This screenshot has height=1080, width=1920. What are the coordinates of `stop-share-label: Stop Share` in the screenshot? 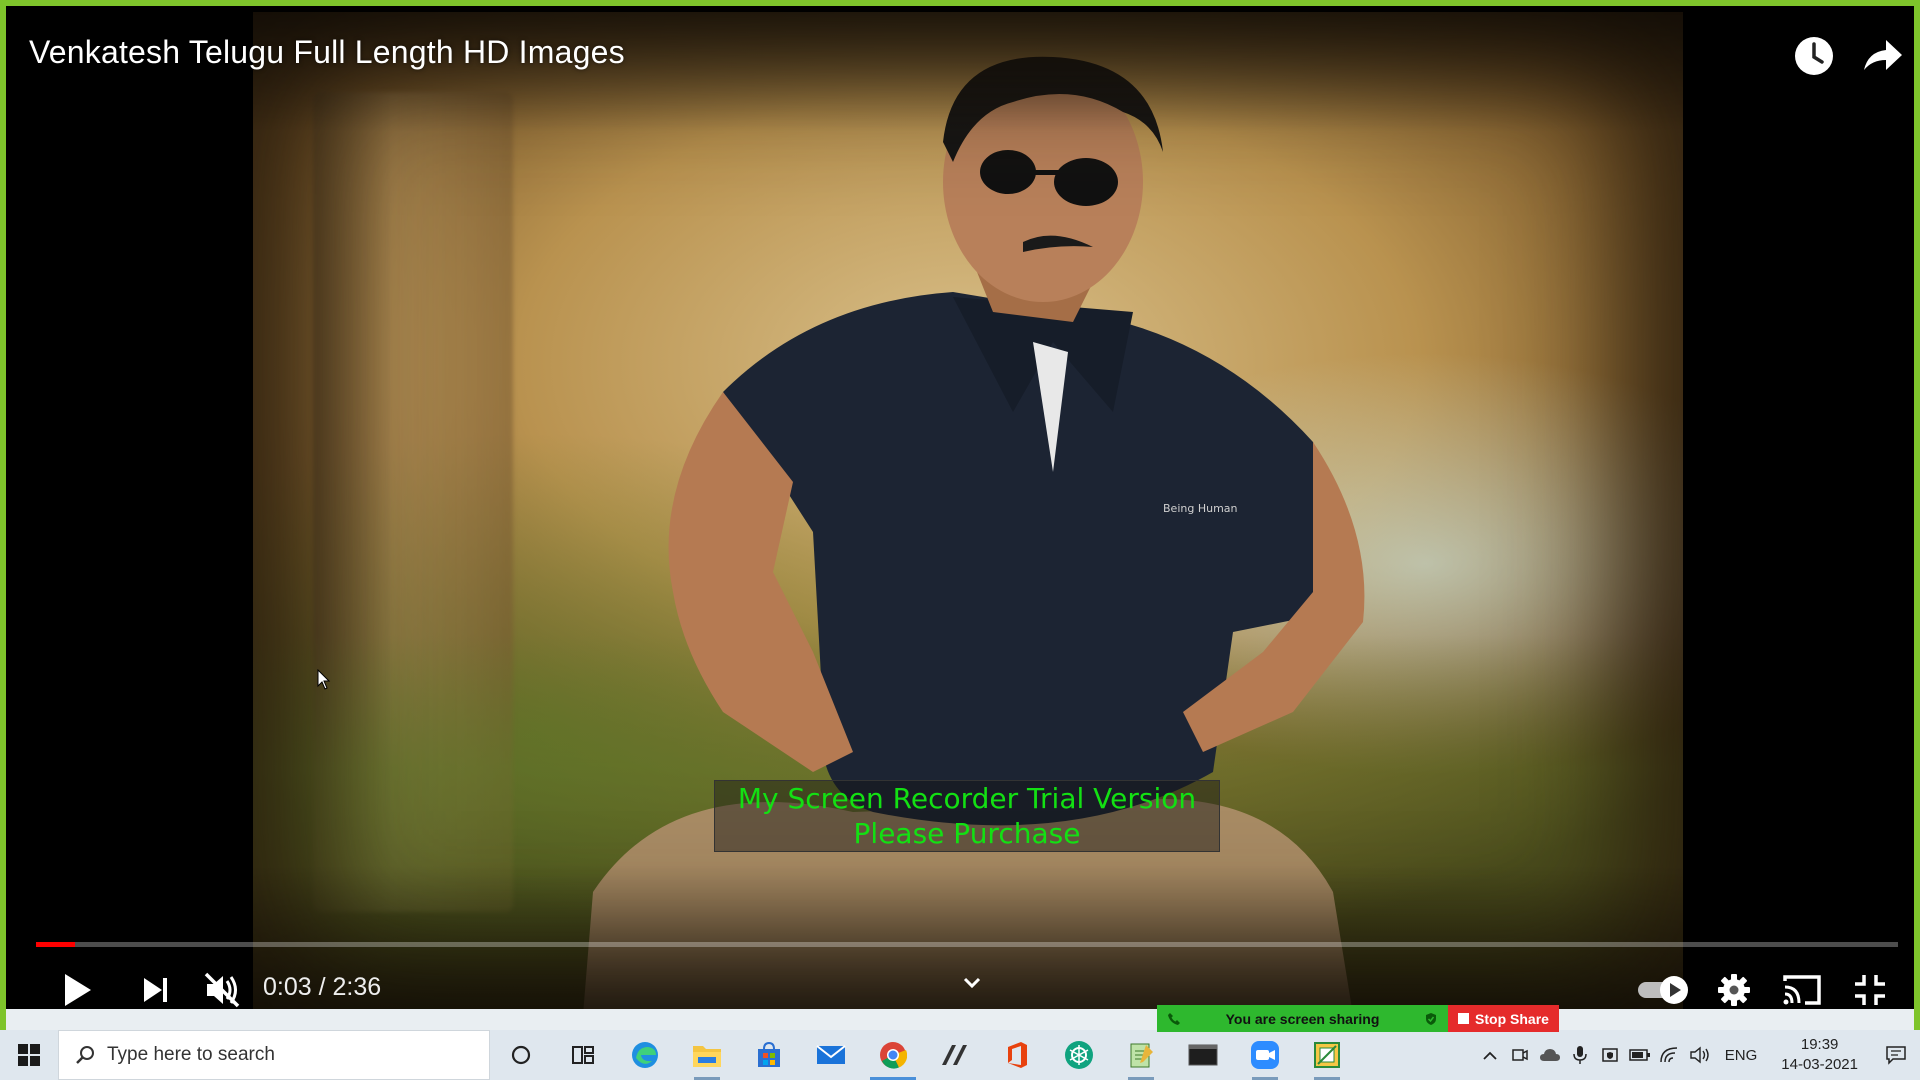 It's located at (1512, 1018).